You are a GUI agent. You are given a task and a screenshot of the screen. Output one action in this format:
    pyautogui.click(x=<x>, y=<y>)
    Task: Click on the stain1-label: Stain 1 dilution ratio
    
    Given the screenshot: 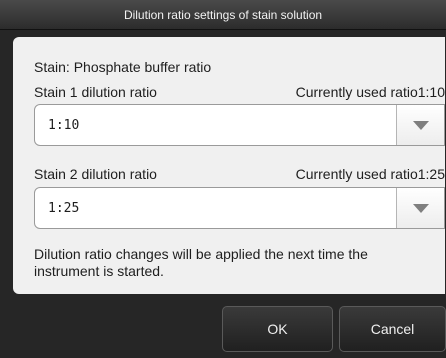 What is the action you would take?
    pyautogui.click(x=95, y=92)
    